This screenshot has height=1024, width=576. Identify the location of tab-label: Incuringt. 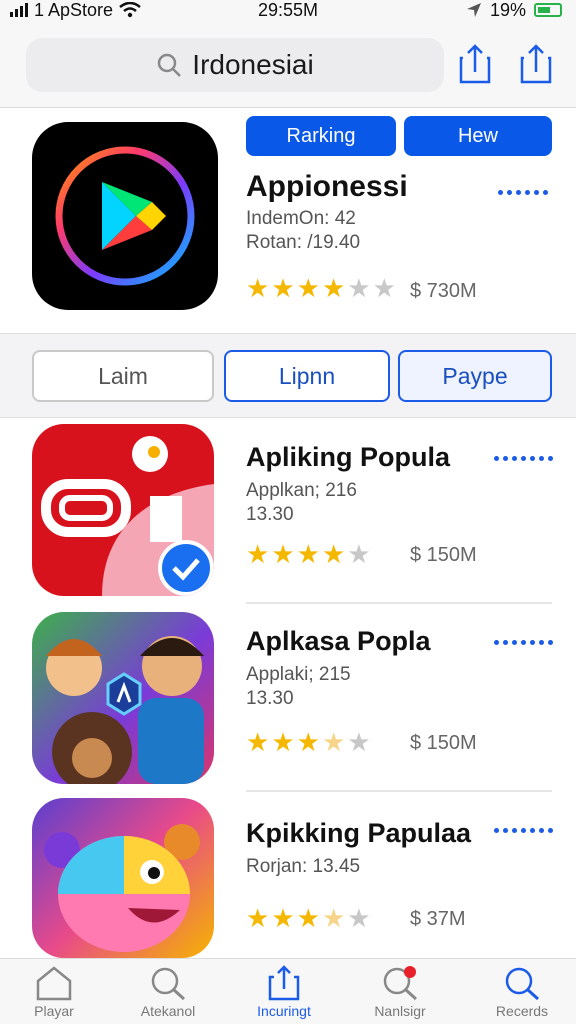
(284, 1011).